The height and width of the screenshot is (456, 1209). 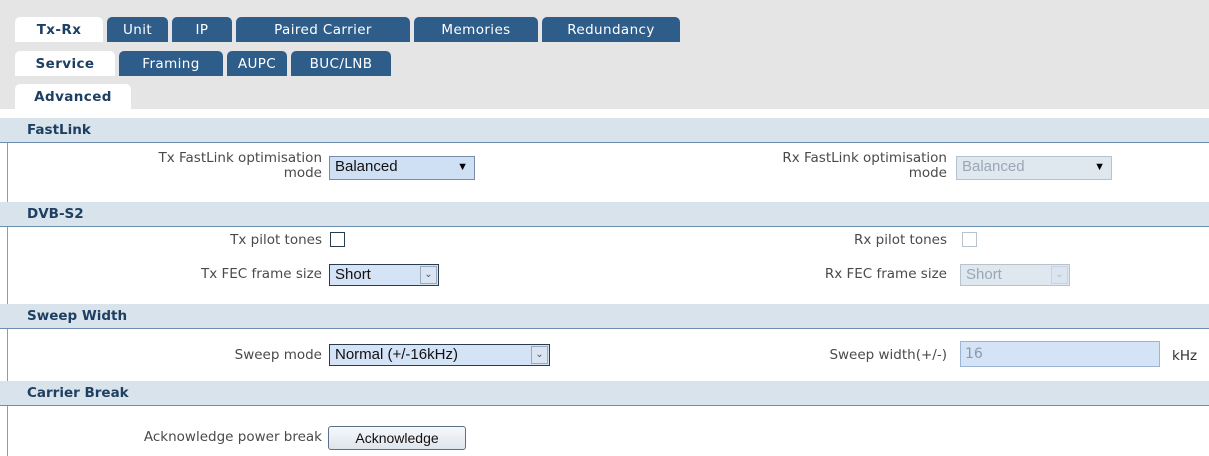 What do you see at coordinates (402, 168) in the screenshot?
I see `tx-fastlink-select: Balanced ▼` at bounding box center [402, 168].